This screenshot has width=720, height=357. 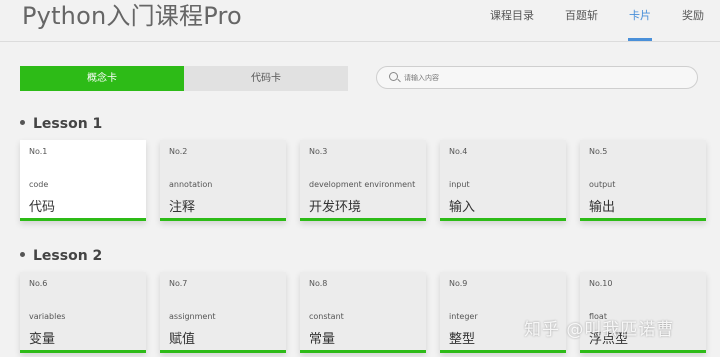 I want to click on concept-card: No.5 output 输出, so click(x=643, y=180).